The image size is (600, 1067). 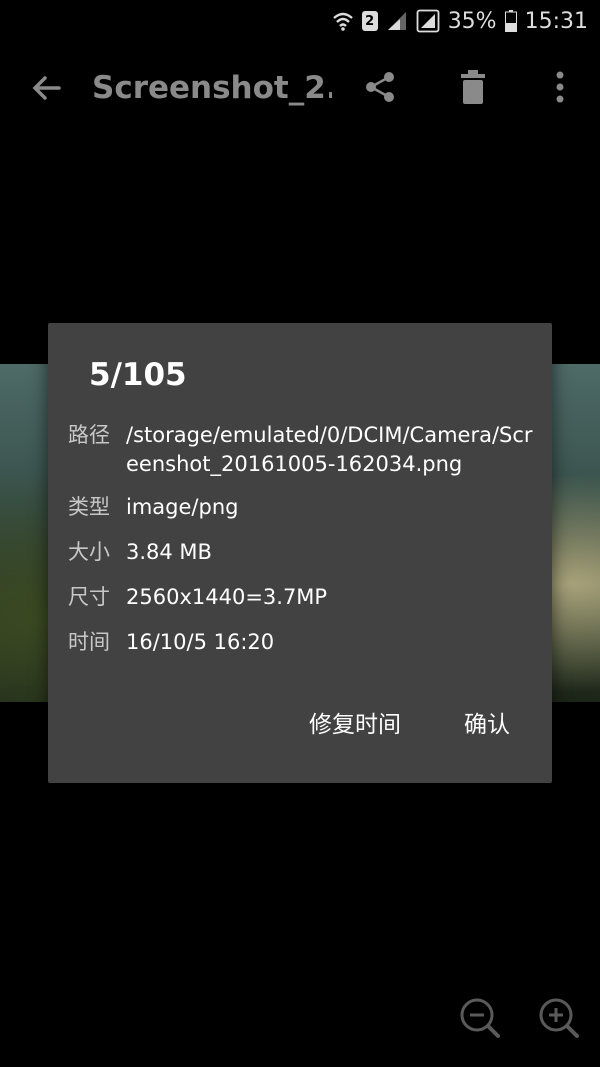 What do you see at coordinates (89, 597) in the screenshot?
I see `detail-label: 尺寸` at bounding box center [89, 597].